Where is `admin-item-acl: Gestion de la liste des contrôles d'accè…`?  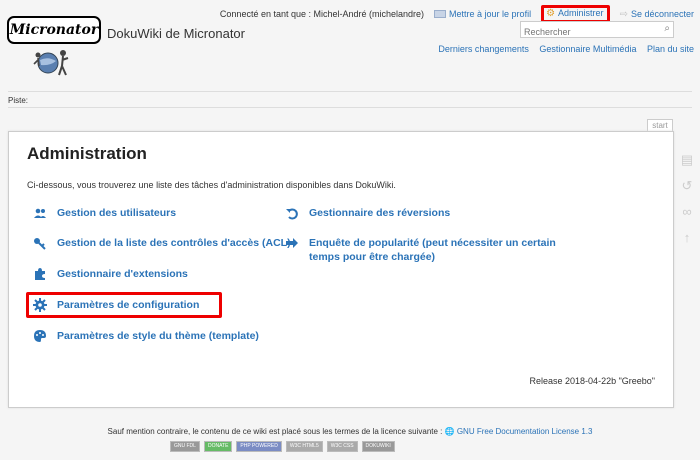
admin-item-acl: Gestion de la liste des contrôles d'accè… is located at coordinates (168, 243).